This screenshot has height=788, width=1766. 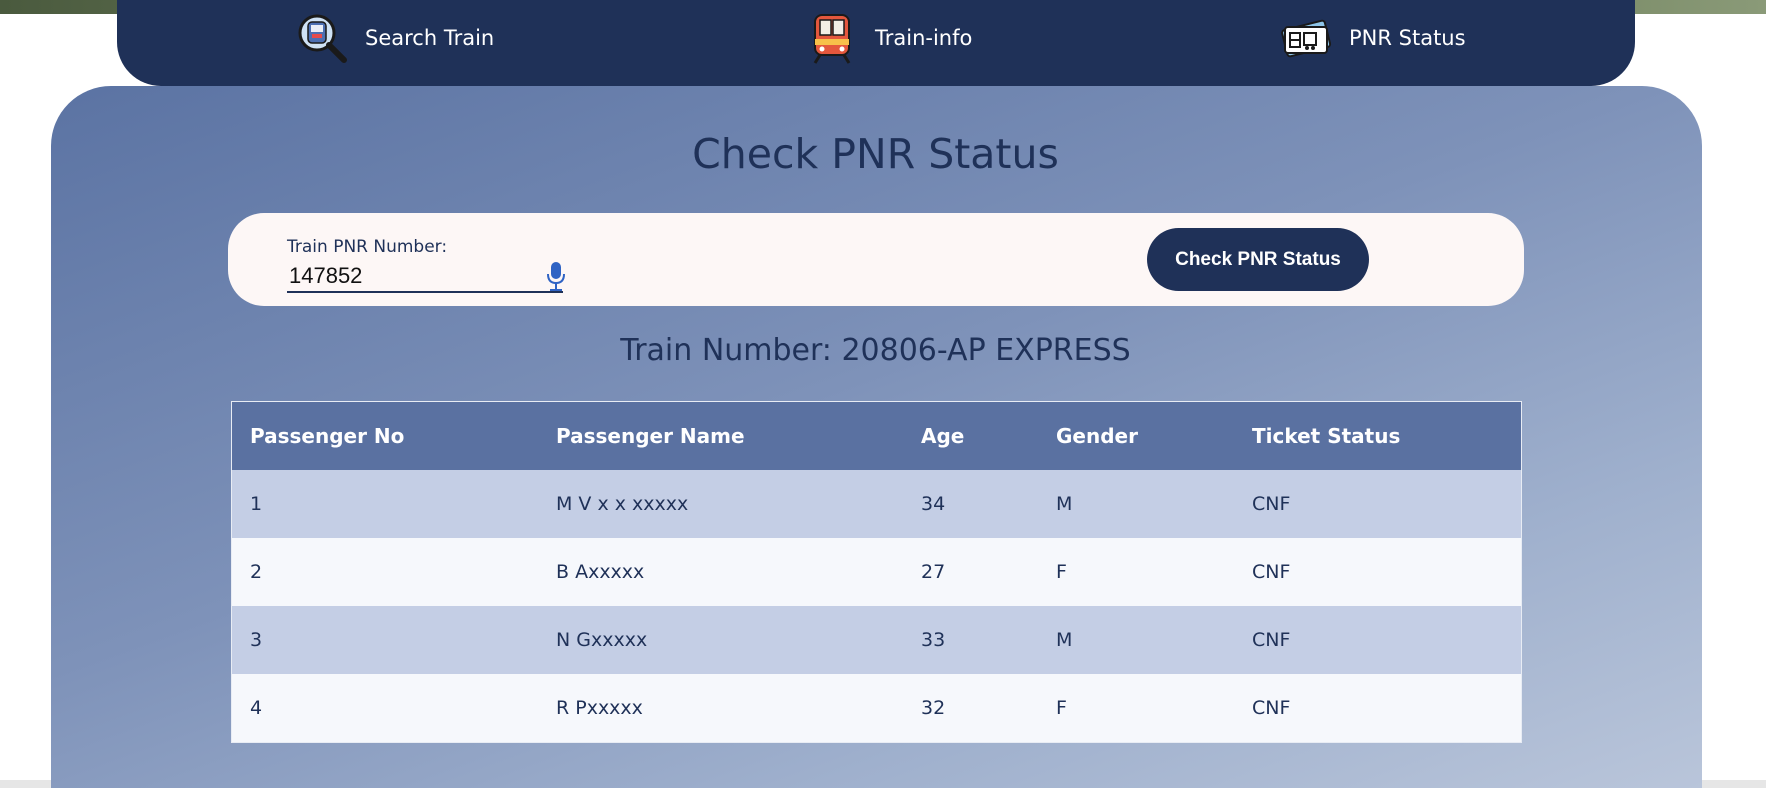 I want to click on nav-item-pnr-status: PNR Status, so click(x=1372, y=38).